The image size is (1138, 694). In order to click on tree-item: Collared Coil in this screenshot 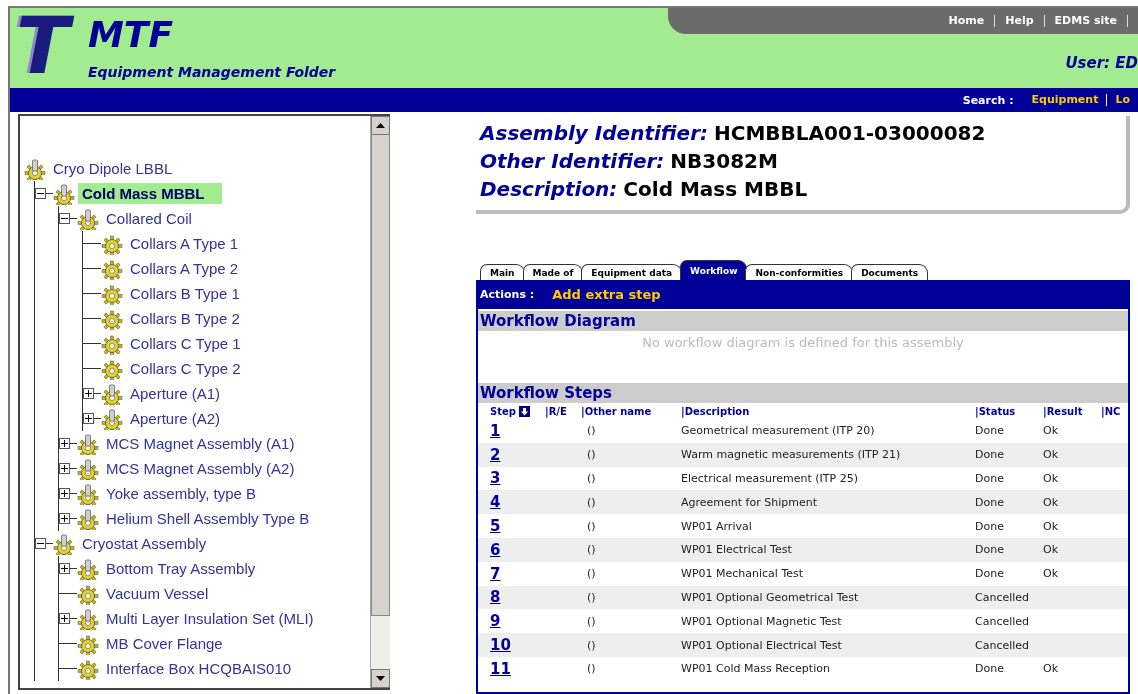, I will do `click(149, 218)`.